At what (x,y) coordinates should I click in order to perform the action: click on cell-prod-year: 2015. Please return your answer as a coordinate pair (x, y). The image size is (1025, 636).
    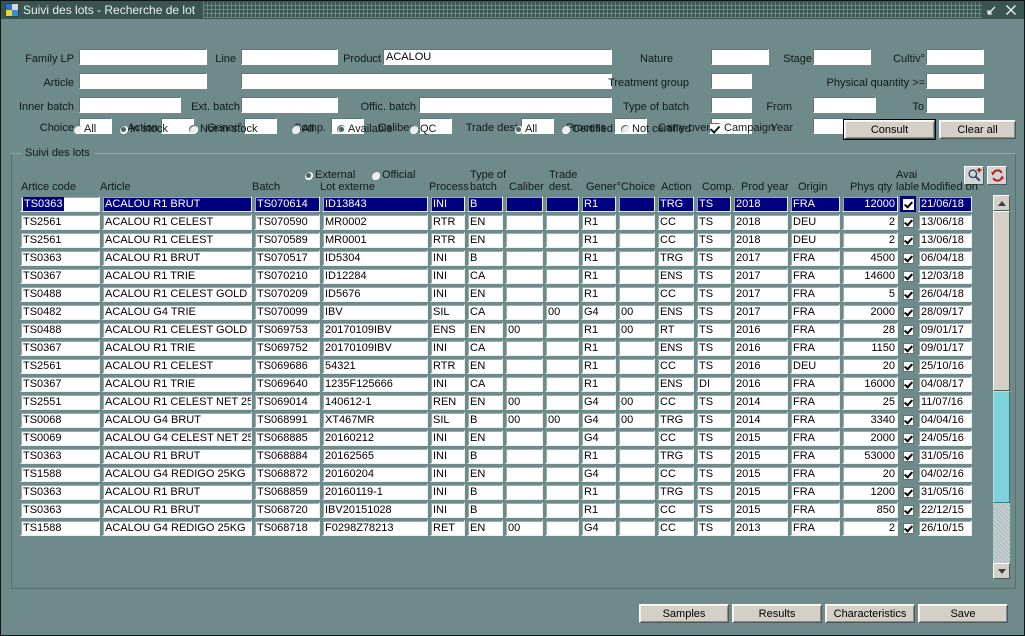
    Looking at the image, I should click on (760, 456).